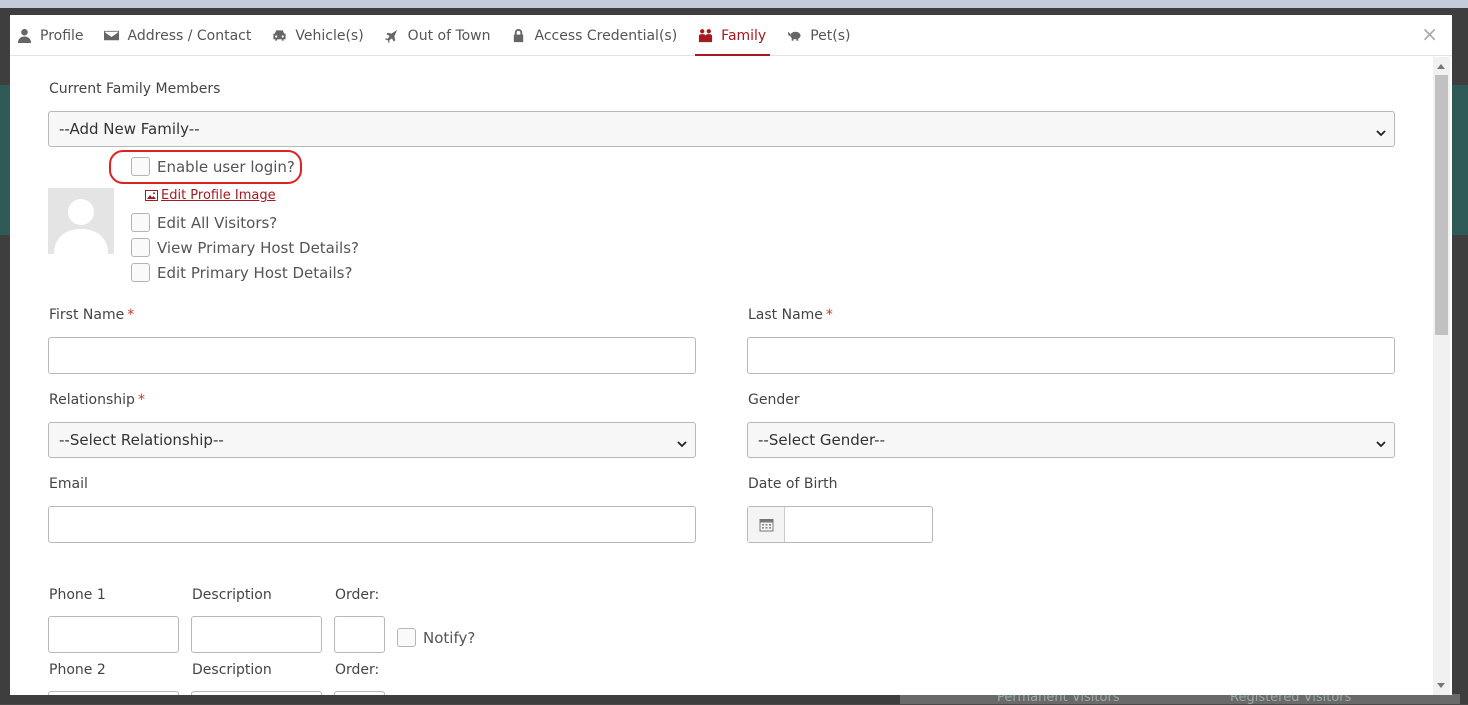  What do you see at coordinates (329, 35) in the screenshot?
I see `tab-label: Vehicle(s)` at bounding box center [329, 35].